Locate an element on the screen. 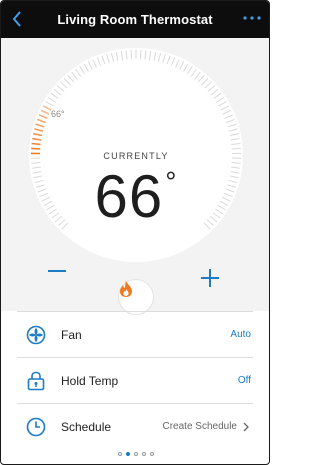 The height and width of the screenshot is (465, 320). current-temperature-value: 66 is located at coordinates (129, 196).